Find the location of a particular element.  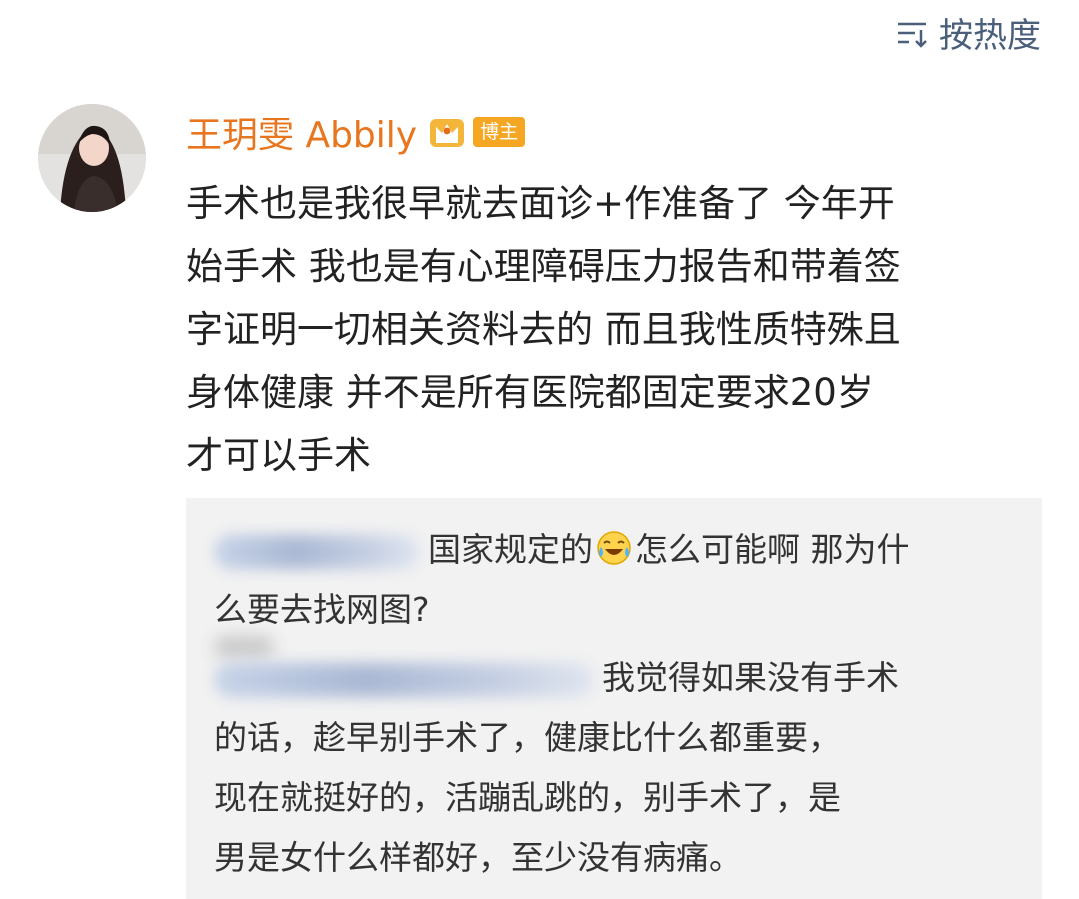

avatar-photo is located at coordinates (92, 158).